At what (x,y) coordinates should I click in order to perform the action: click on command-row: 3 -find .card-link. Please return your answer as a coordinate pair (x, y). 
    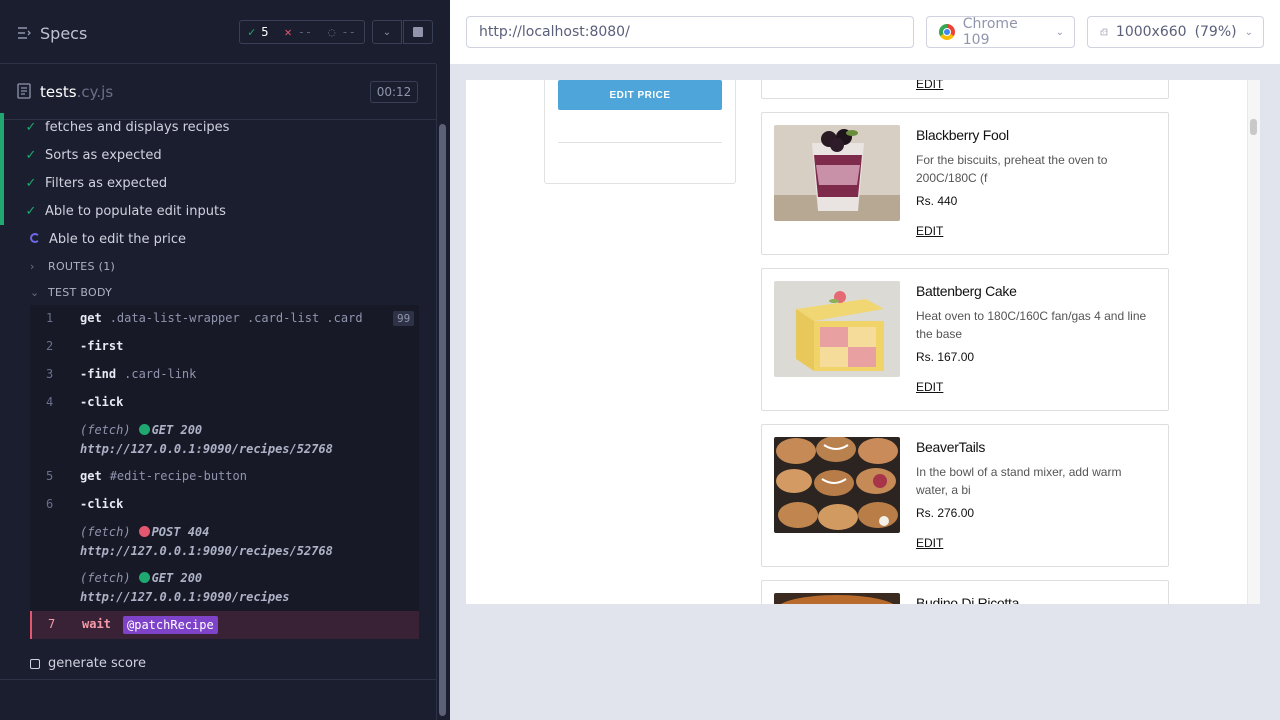
    Looking at the image, I should click on (224, 375).